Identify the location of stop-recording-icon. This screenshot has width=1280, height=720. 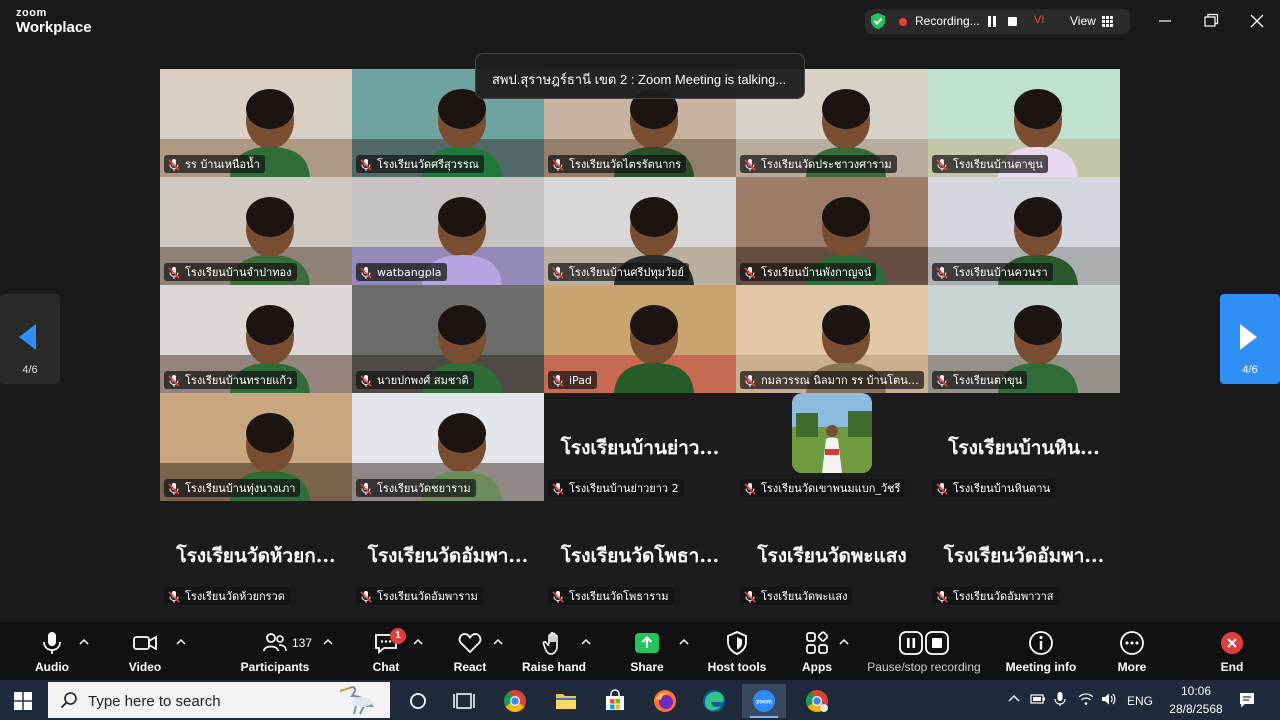
(1012, 21).